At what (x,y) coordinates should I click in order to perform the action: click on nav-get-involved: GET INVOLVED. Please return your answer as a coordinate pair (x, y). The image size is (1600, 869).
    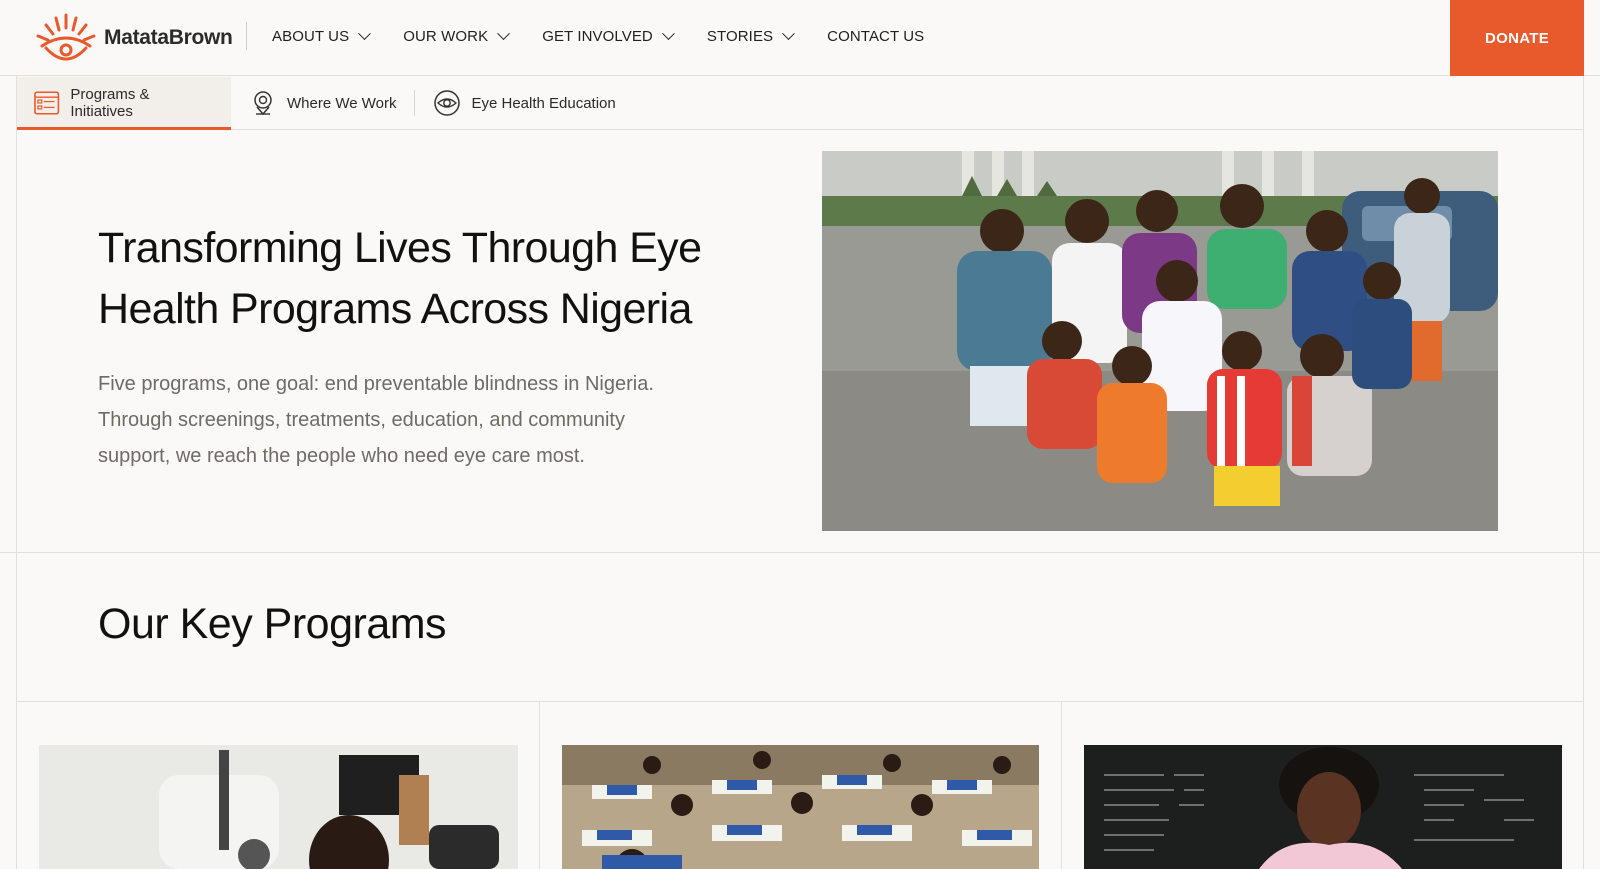
    Looking at the image, I should click on (608, 35).